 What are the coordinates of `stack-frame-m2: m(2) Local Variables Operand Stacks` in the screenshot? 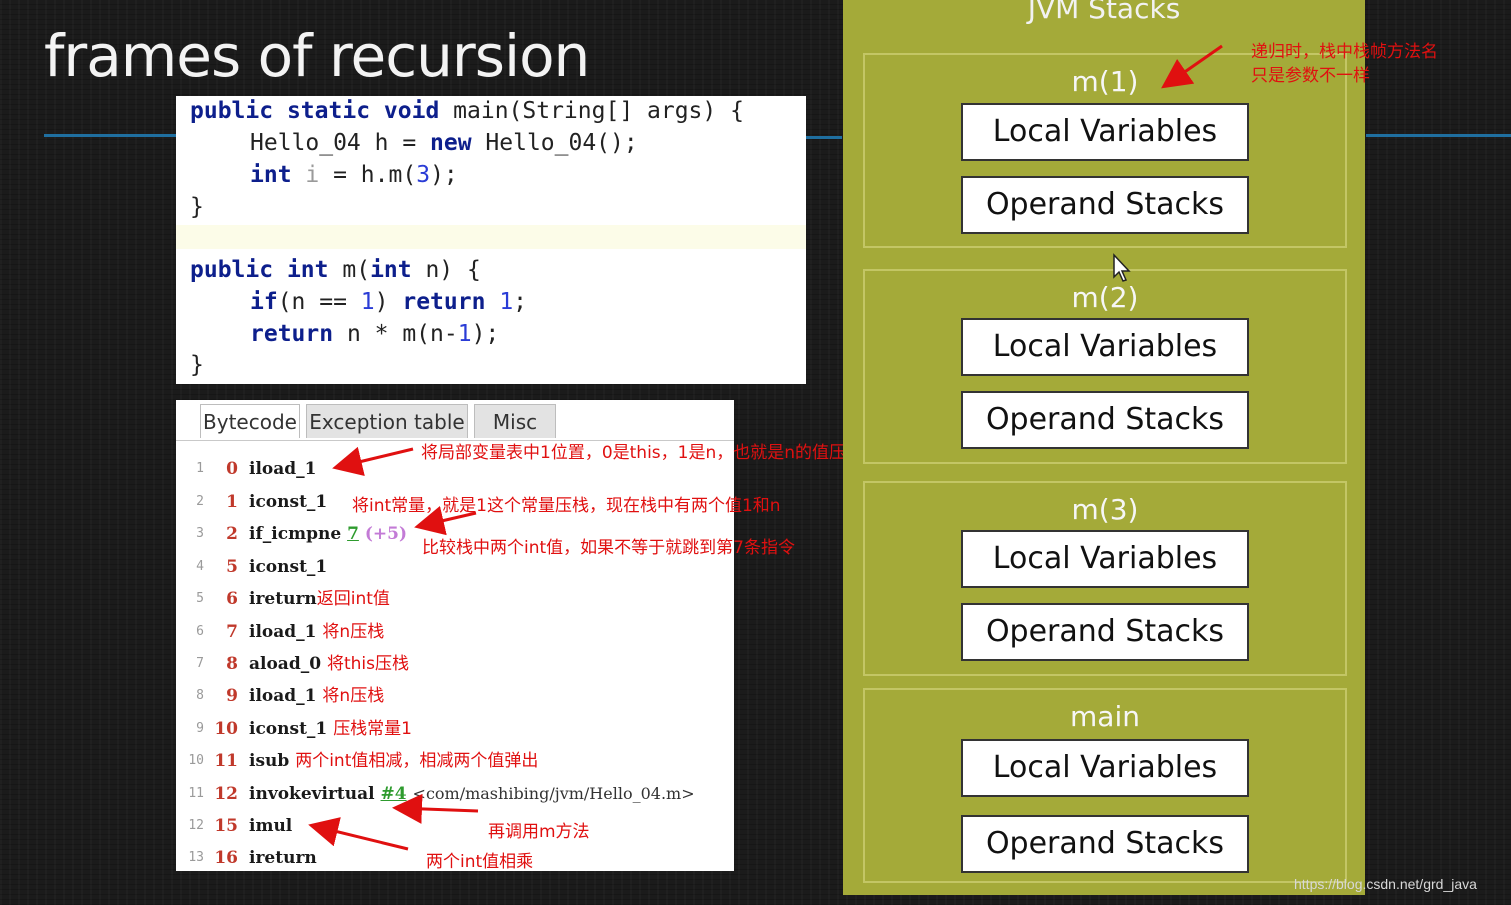 It's located at (1105, 366).